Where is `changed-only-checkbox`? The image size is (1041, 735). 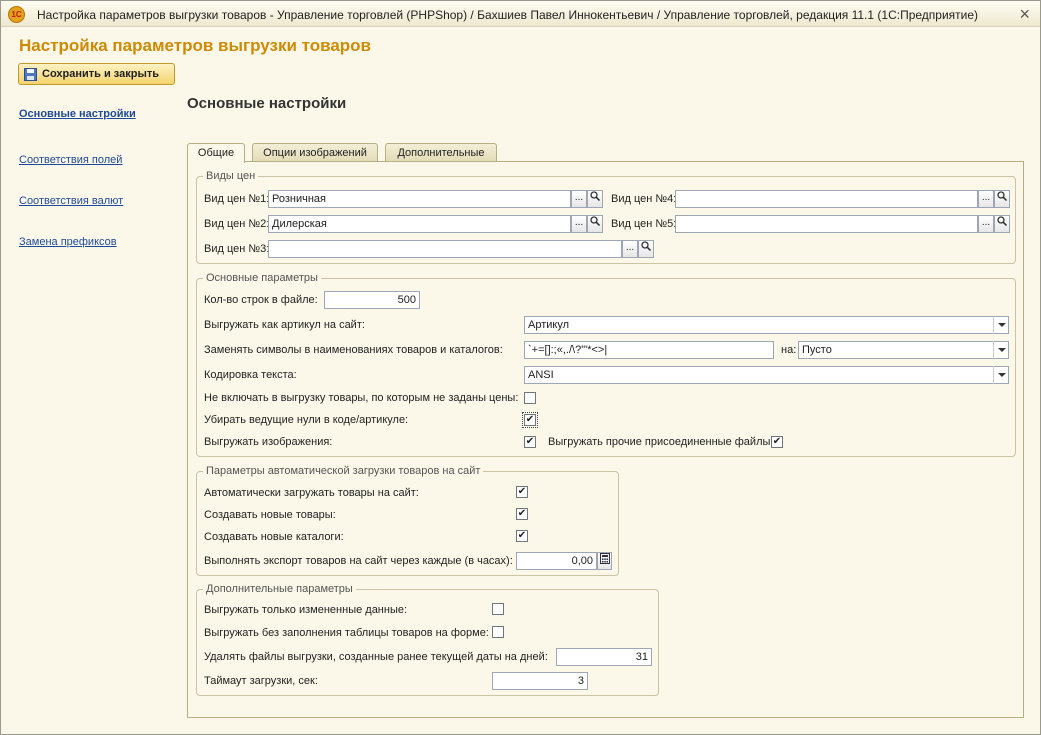
changed-only-checkbox is located at coordinates (498, 609).